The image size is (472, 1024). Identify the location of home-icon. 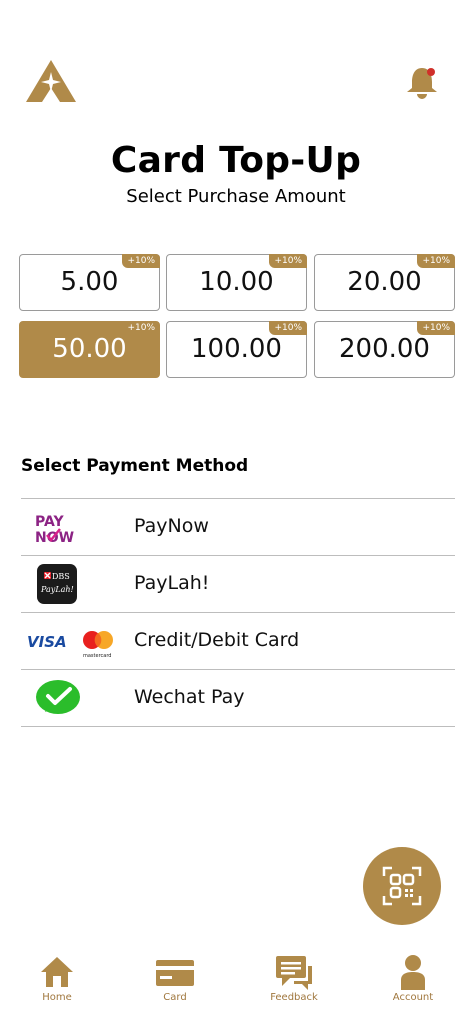
(57, 972).